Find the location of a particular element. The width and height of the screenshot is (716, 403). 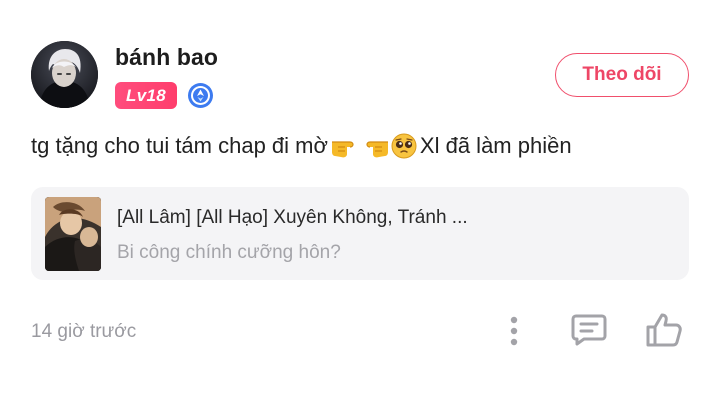

post-text-main: tg tặng cho tui tám chap đi mờ is located at coordinates (179, 145).